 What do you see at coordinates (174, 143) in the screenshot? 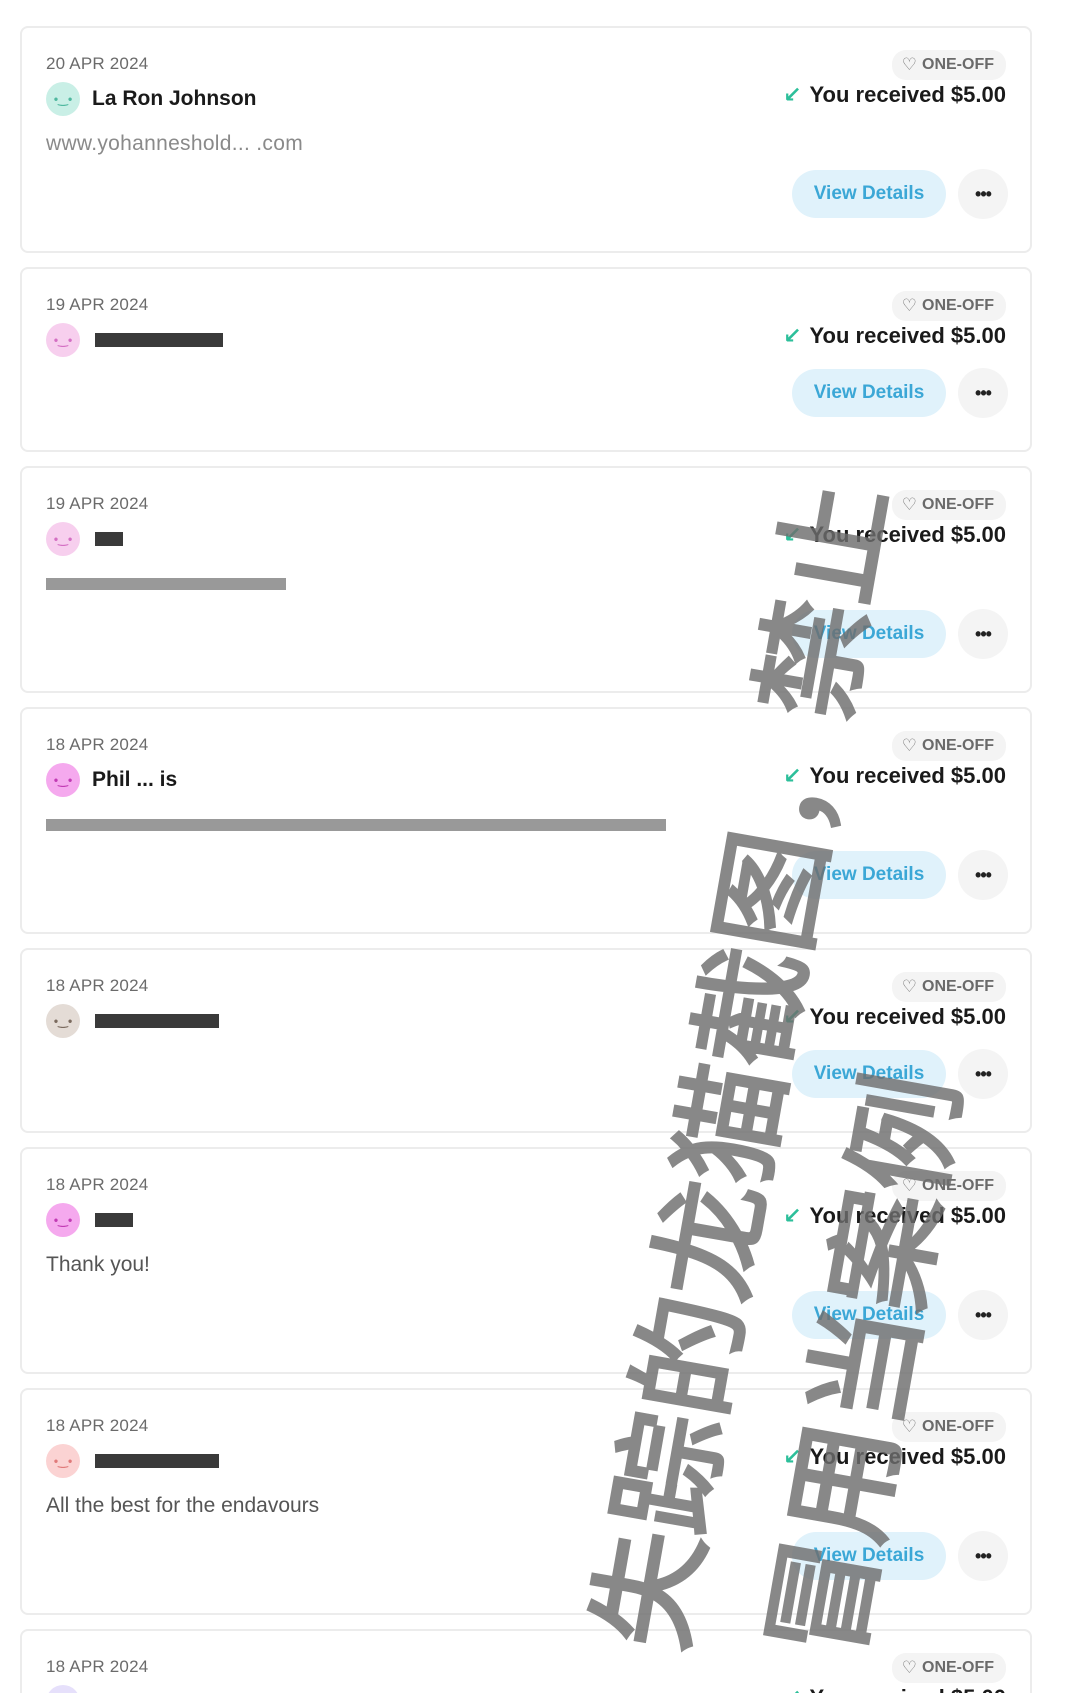
I see `support-message: www.yohanneshold... .com` at bounding box center [174, 143].